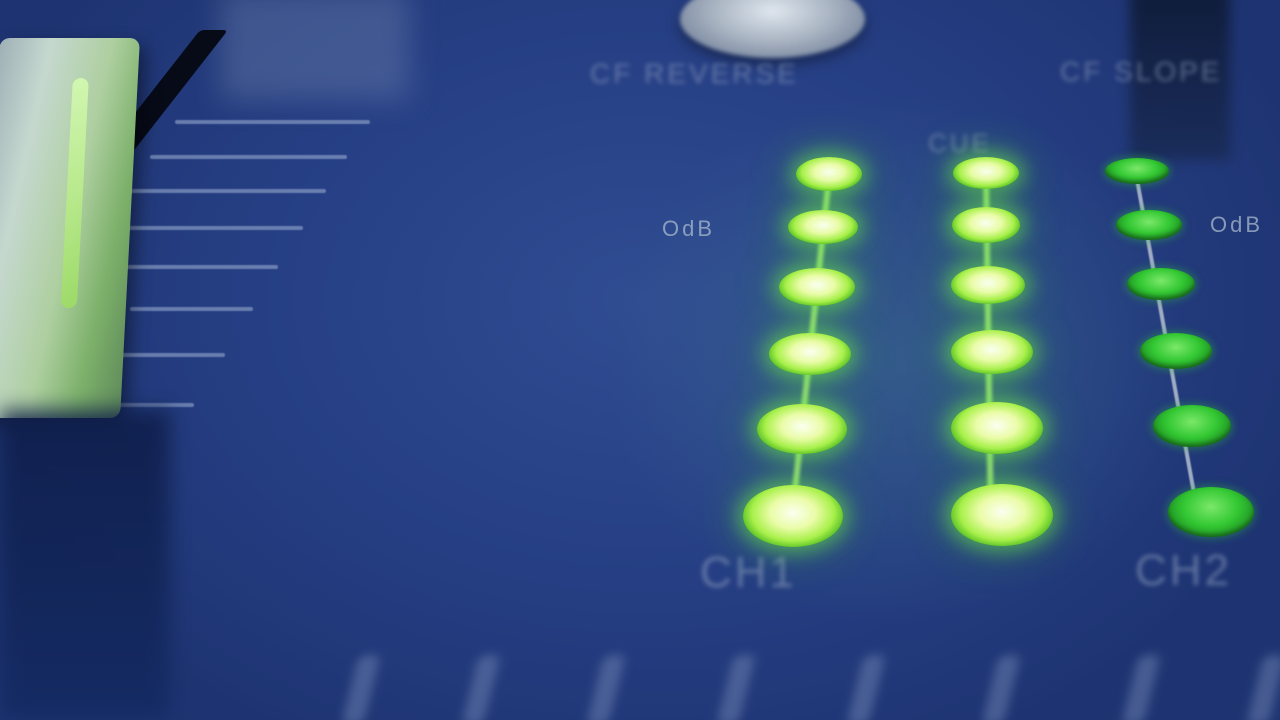 The image size is (1280, 720). I want to click on left-meter-0db-label: OdB, so click(689, 228).